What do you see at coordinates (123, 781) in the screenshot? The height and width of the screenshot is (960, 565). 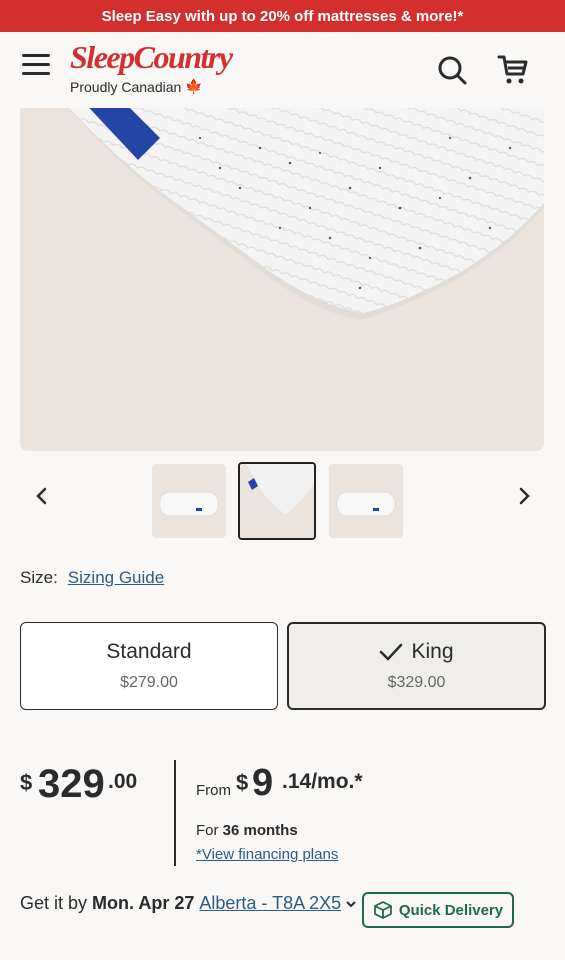 I see `price-cents: .00` at bounding box center [123, 781].